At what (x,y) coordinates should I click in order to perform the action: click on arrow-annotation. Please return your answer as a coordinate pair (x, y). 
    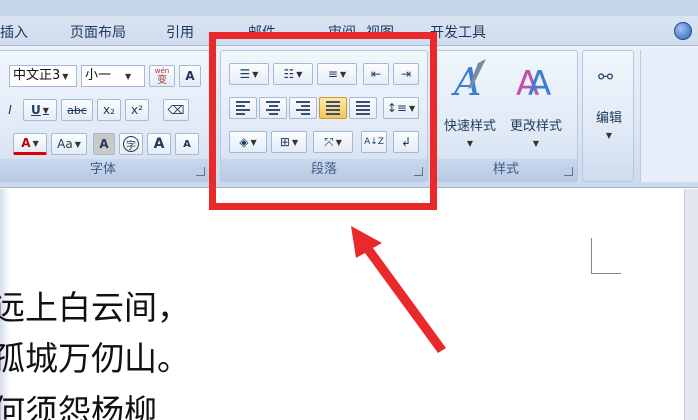
    Looking at the image, I should click on (398, 289).